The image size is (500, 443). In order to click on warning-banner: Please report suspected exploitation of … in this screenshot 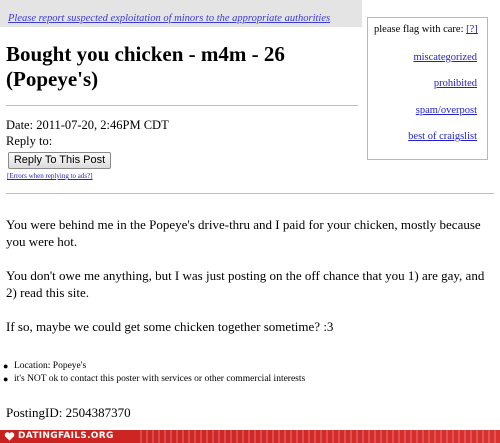, I will do `click(181, 13)`.